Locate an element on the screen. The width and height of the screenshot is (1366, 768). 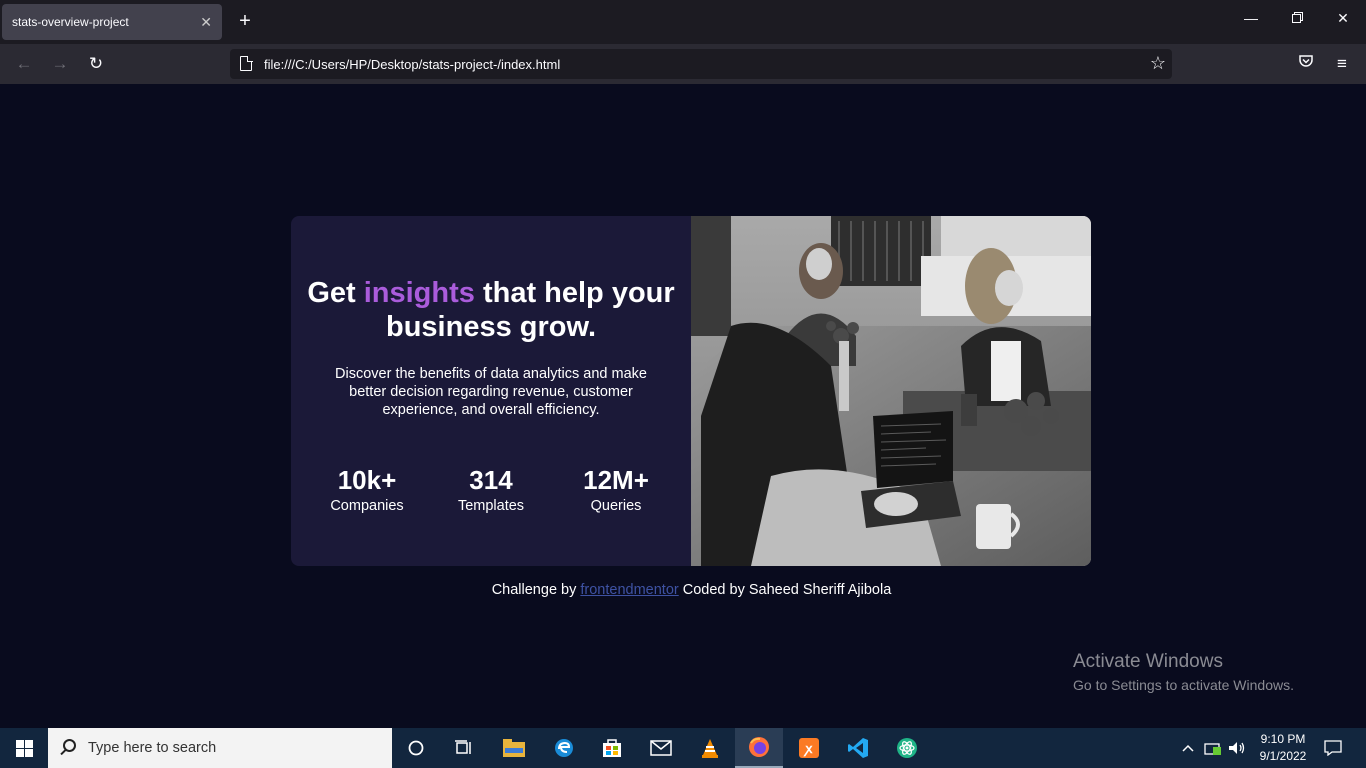
stat-companies: 10k+ Companies is located at coordinates (367, 490).